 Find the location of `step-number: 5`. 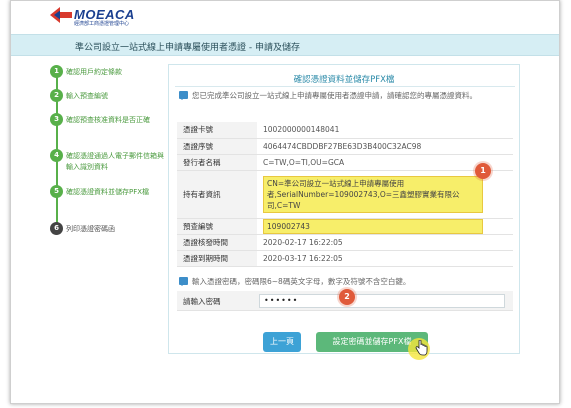

step-number: 5 is located at coordinates (56, 191).